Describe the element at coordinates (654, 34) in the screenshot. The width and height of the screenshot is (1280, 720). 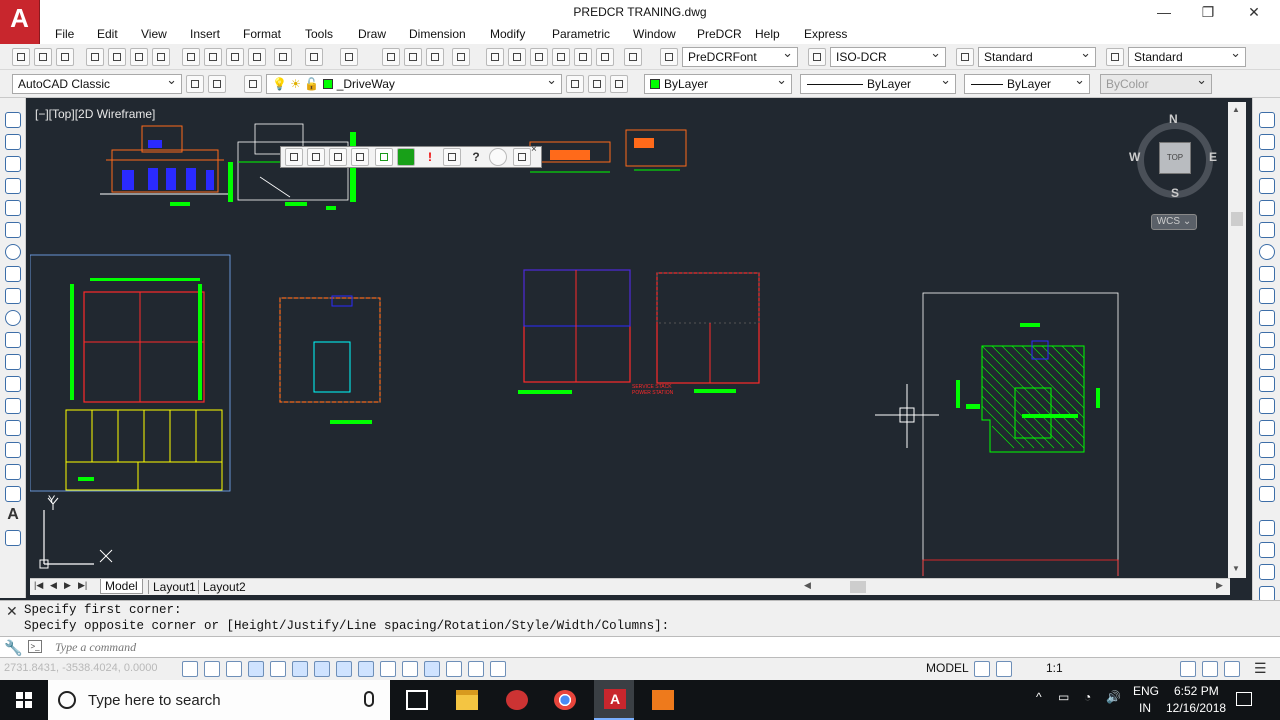
I see `menu-window: Window` at that location.